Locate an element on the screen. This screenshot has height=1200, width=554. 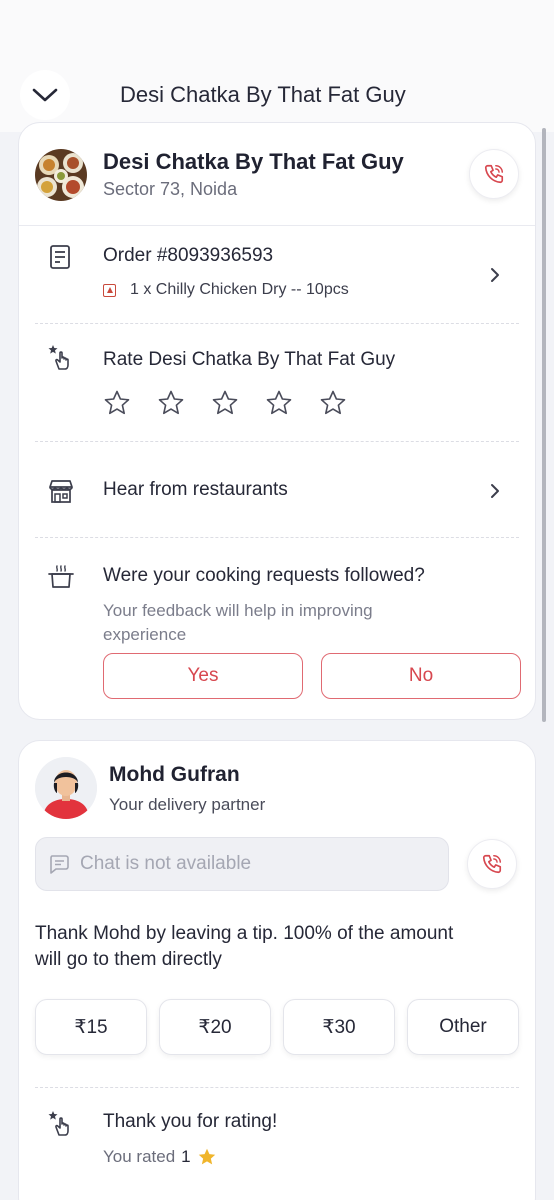
no-button: No is located at coordinates (421, 676).